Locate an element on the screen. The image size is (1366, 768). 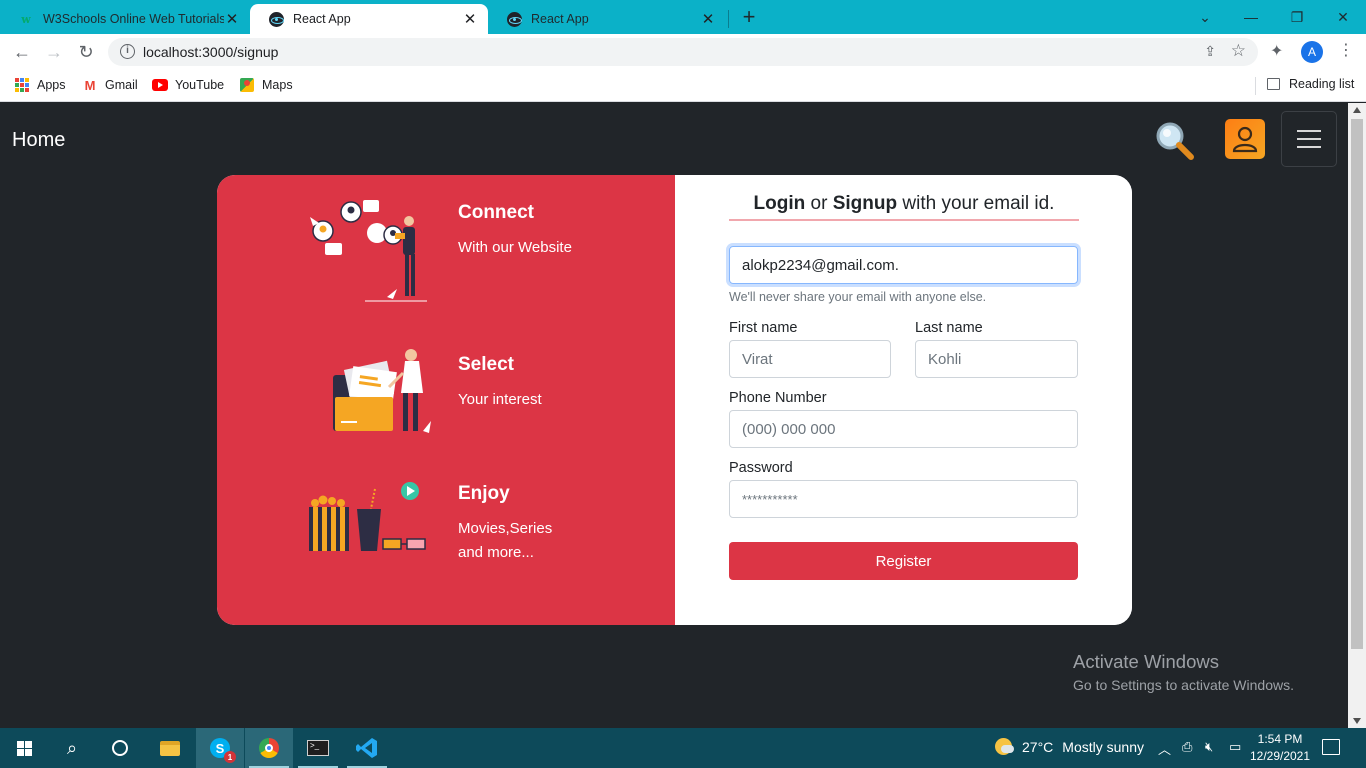
form-heading: Login or Signup with your email id. is located at coordinates (904, 207).